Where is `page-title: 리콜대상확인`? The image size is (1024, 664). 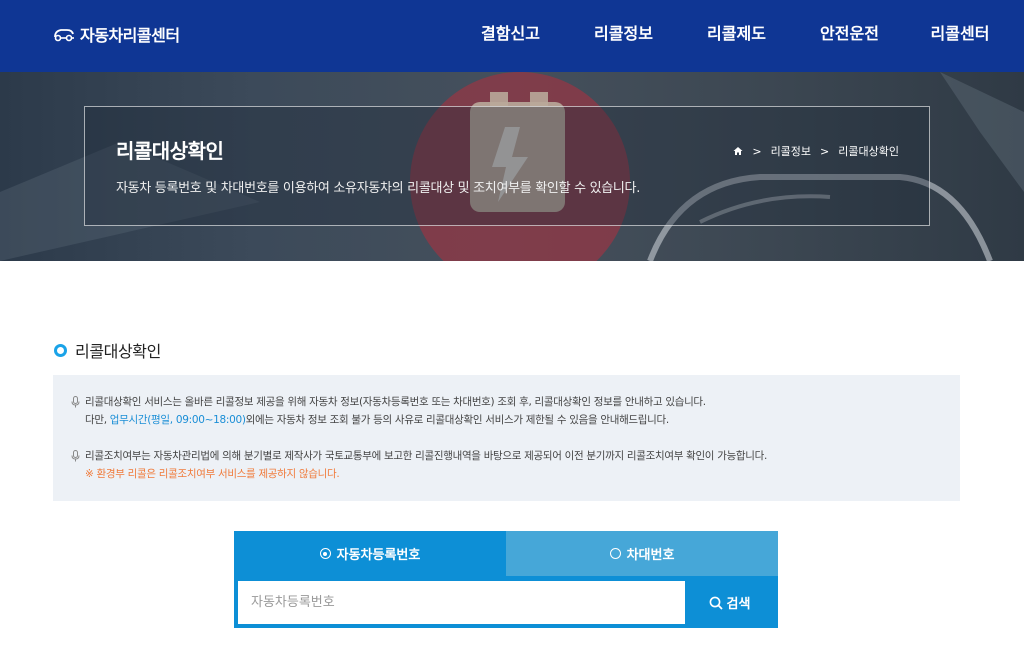
page-title: 리콜대상확인 is located at coordinates (170, 151).